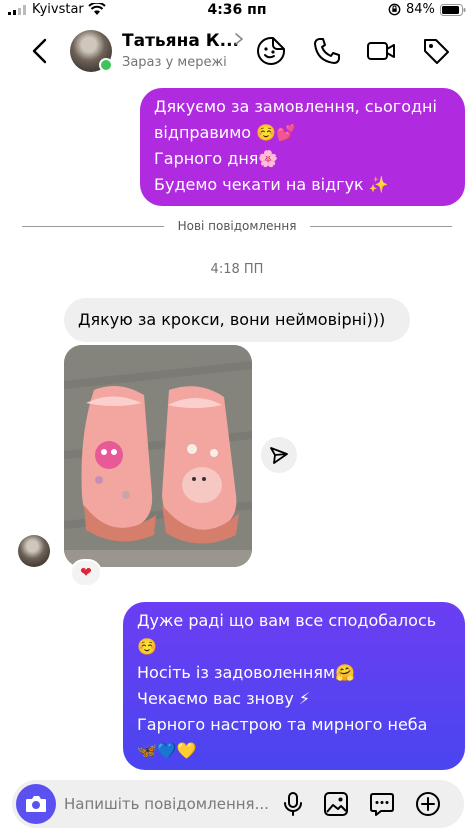 This screenshot has width=474, height=834. What do you see at coordinates (271, 184) in the screenshot?
I see `message-line: Будемо чекати на відгук ✨` at bounding box center [271, 184].